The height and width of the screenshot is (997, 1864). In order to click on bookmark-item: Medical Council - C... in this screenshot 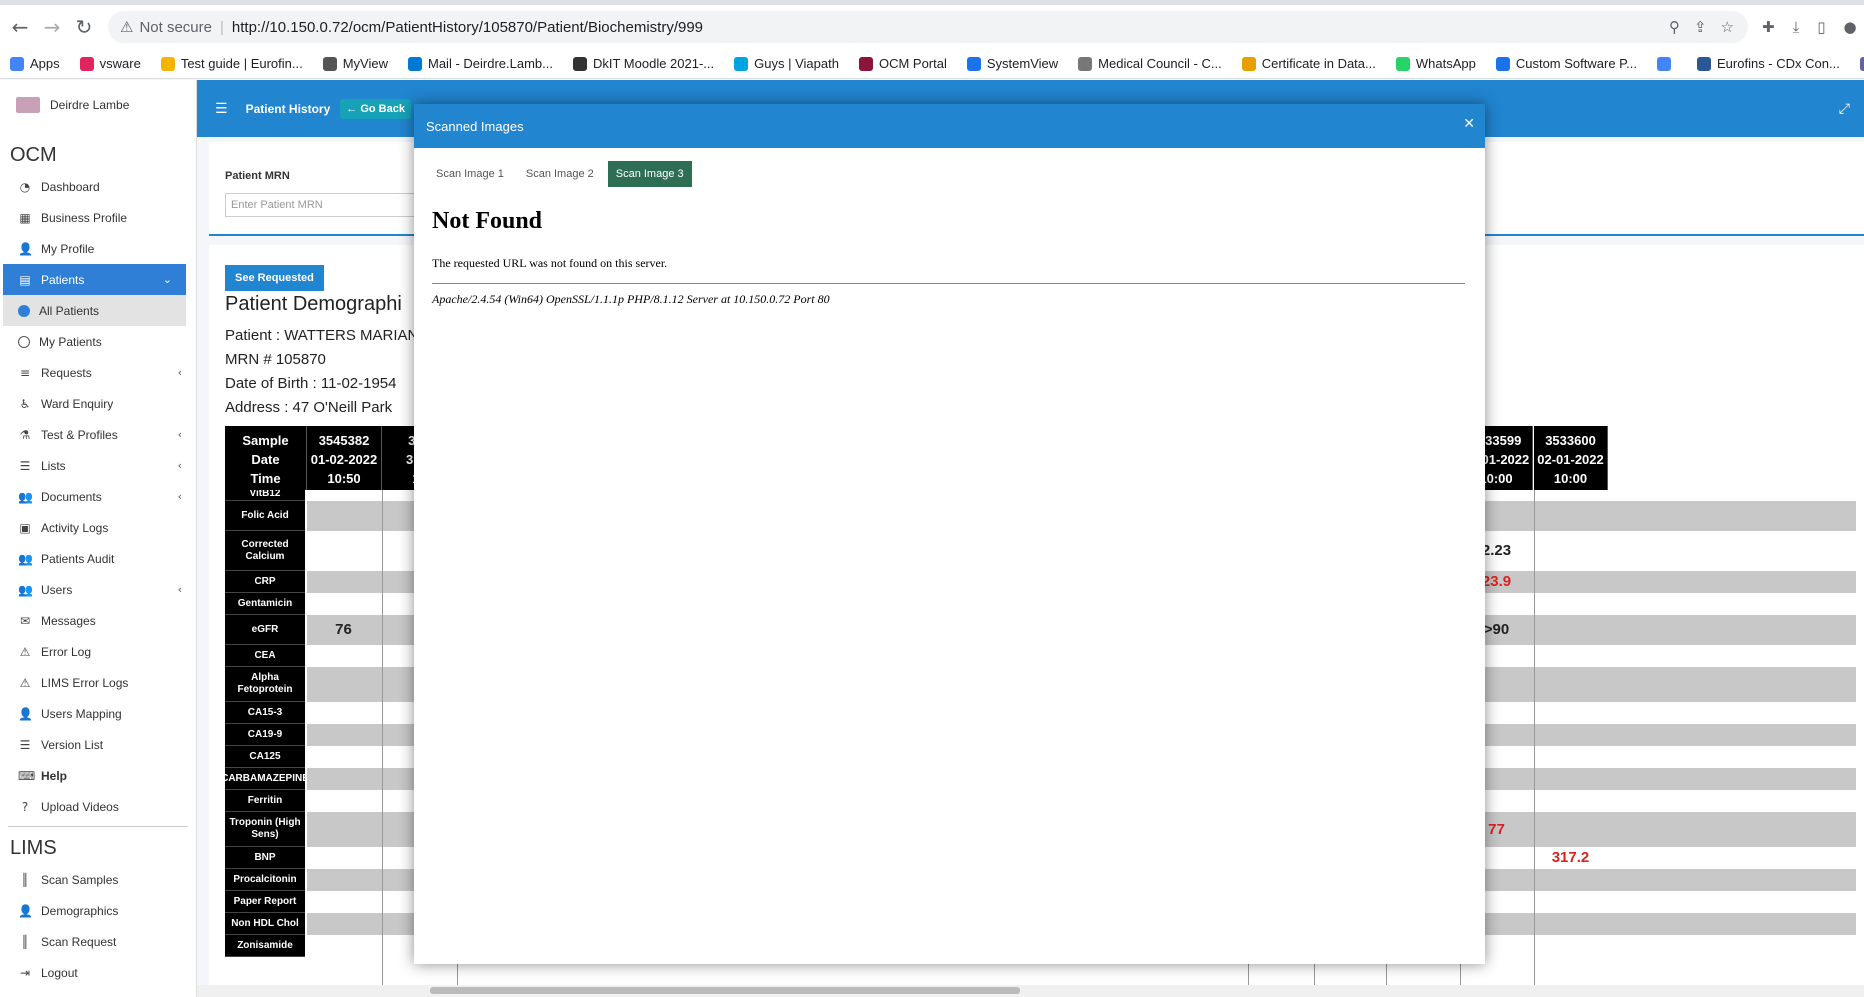, I will do `click(1150, 63)`.